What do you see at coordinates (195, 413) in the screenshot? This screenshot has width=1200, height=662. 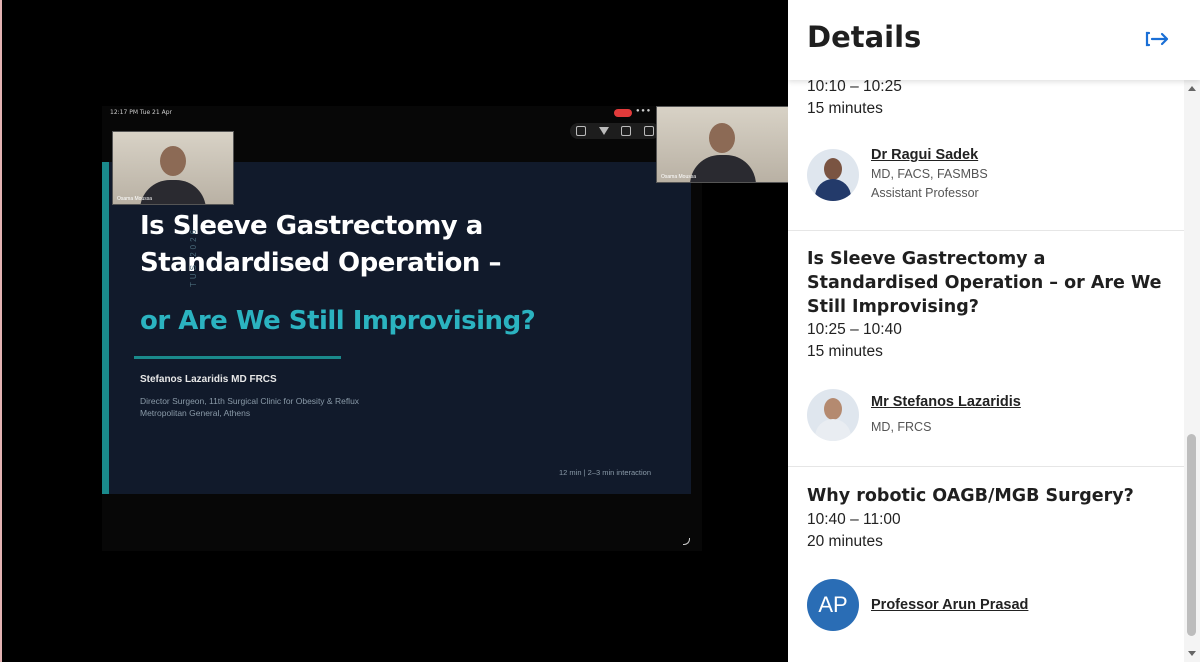 I see `slide-affiliation-line2: Metropolitan General, Athens` at bounding box center [195, 413].